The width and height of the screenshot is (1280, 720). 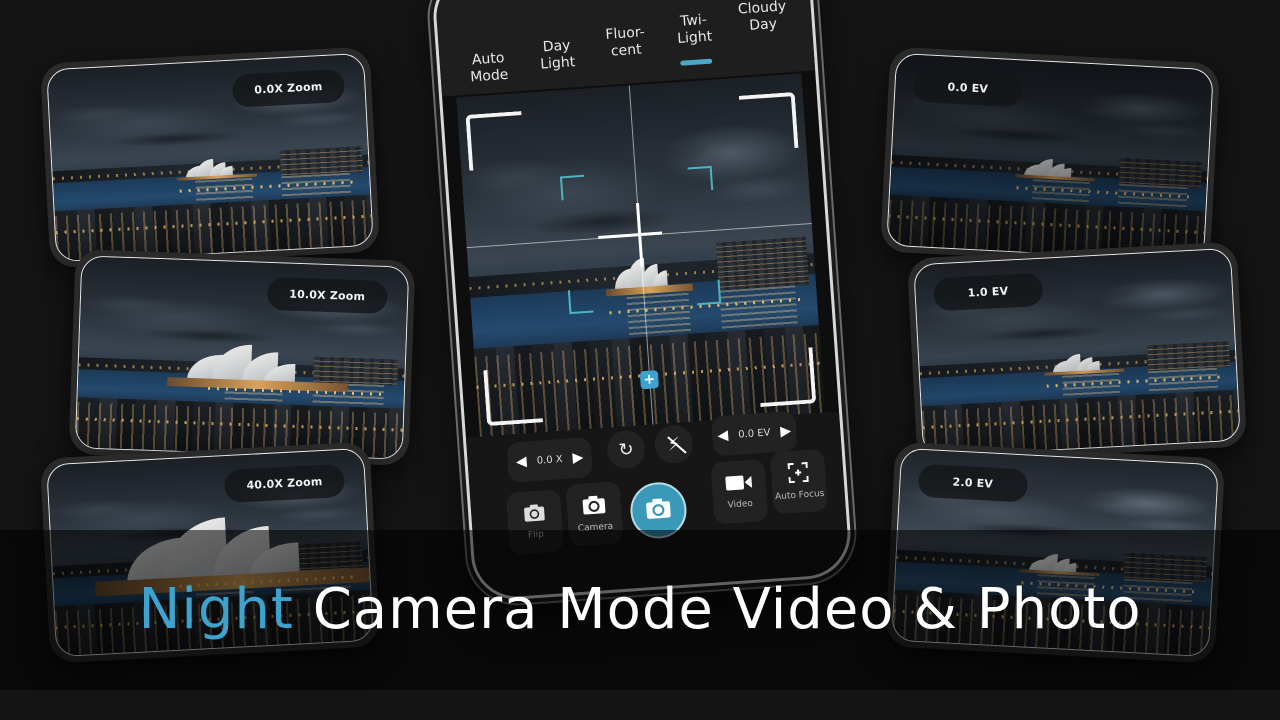 I want to click on focus-frame-icon, so click(x=798, y=474).